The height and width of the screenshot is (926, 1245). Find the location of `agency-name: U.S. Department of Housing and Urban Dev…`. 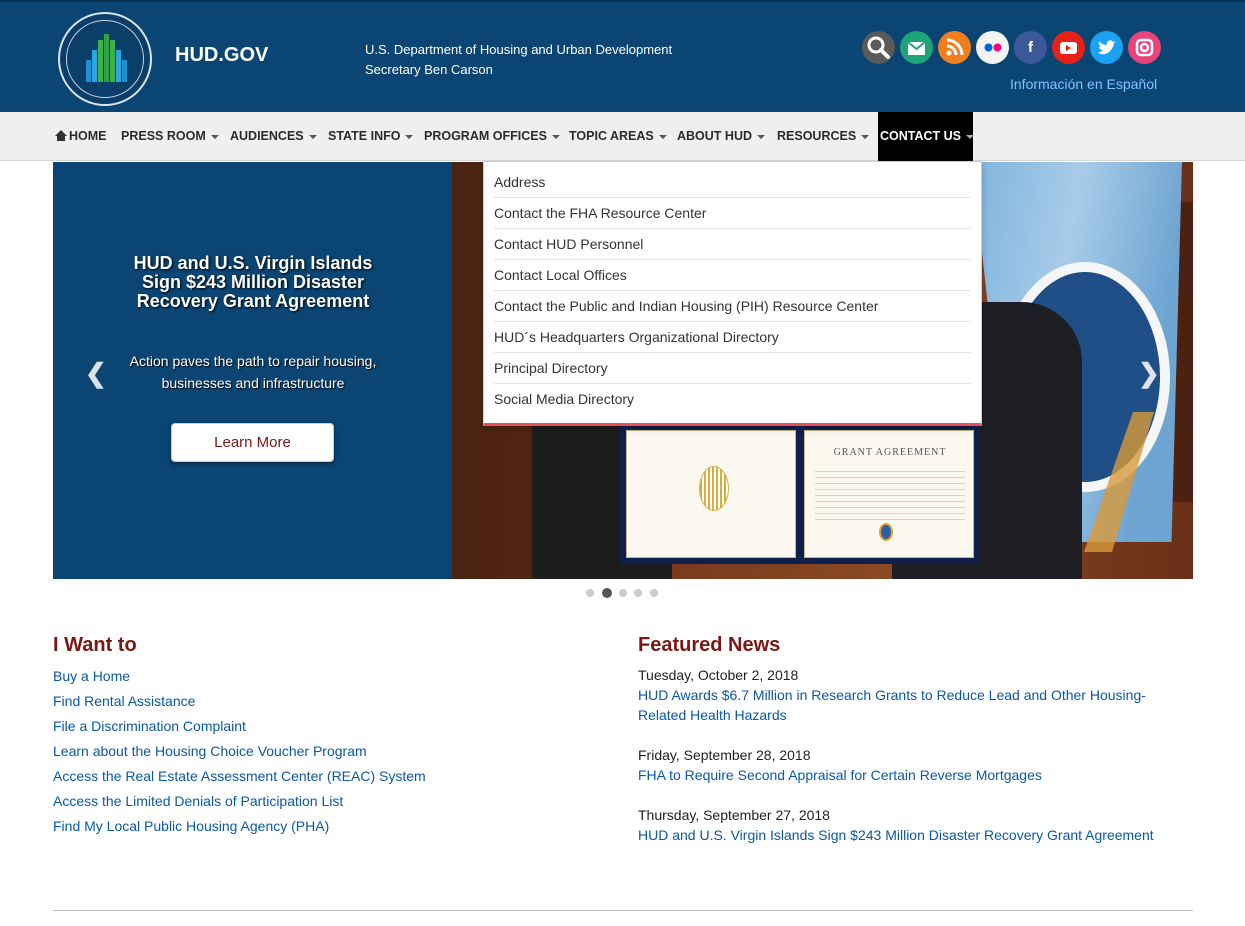

agency-name: U.S. Department of Housing and Urban Dev… is located at coordinates (518, 60).